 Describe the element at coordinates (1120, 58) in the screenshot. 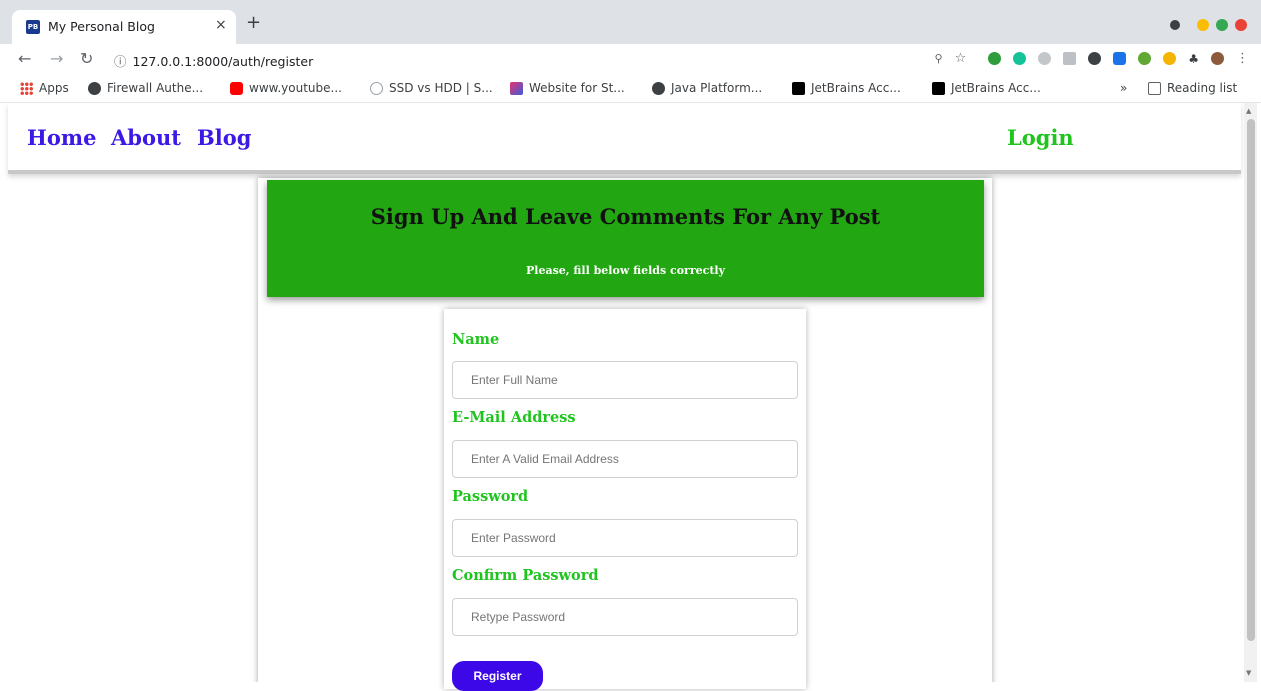

I see `extension-blue-icon` at that location.